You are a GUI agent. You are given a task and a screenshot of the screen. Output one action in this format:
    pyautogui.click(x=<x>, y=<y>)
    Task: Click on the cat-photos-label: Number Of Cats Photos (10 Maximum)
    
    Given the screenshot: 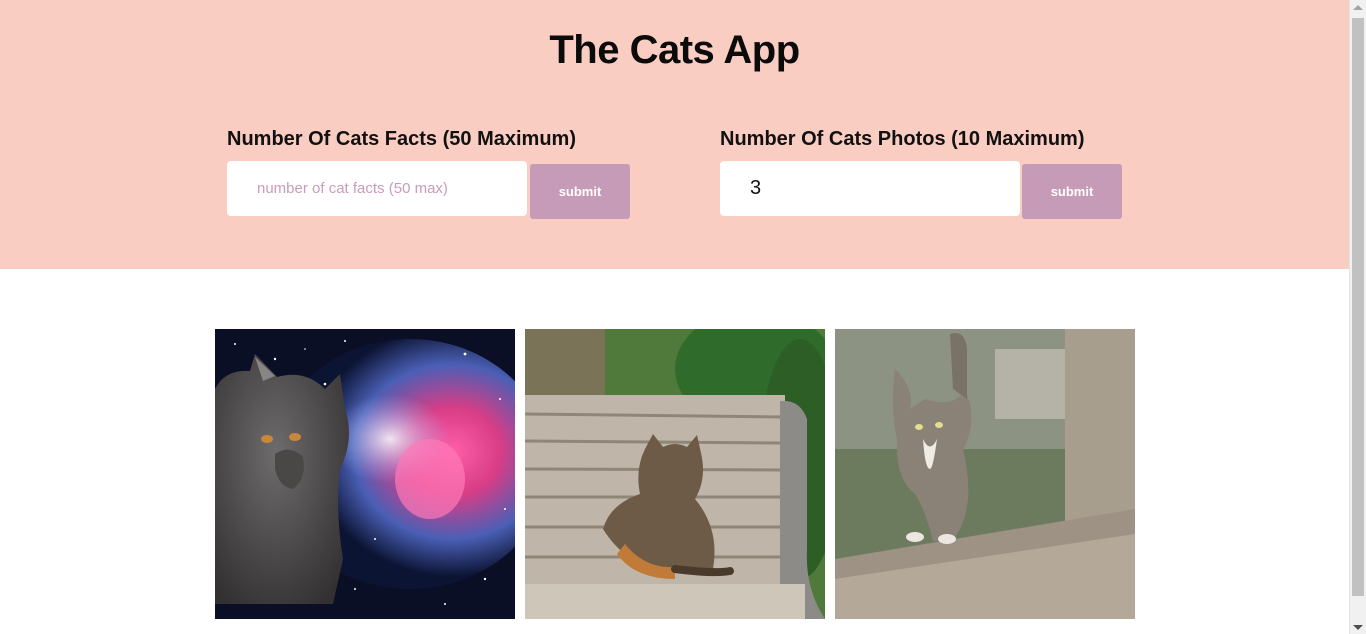 What is the action you would take?
    pyautogui.click(x=902, y=139)
    